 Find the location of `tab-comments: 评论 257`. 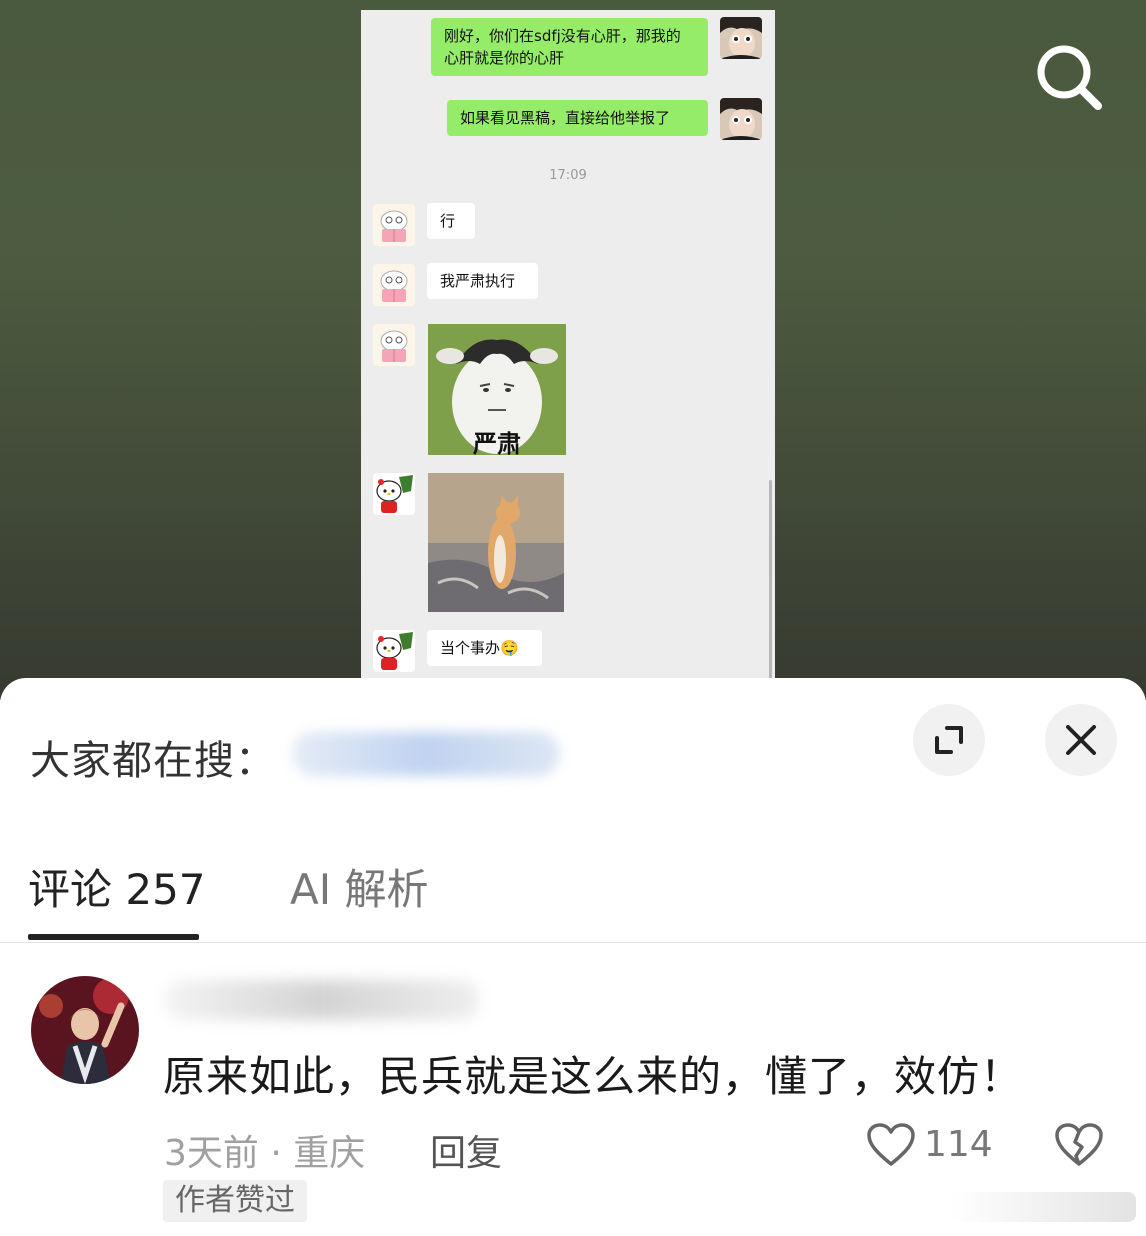

tab-comments: 评论 257 is located at coordinates (117, 886).